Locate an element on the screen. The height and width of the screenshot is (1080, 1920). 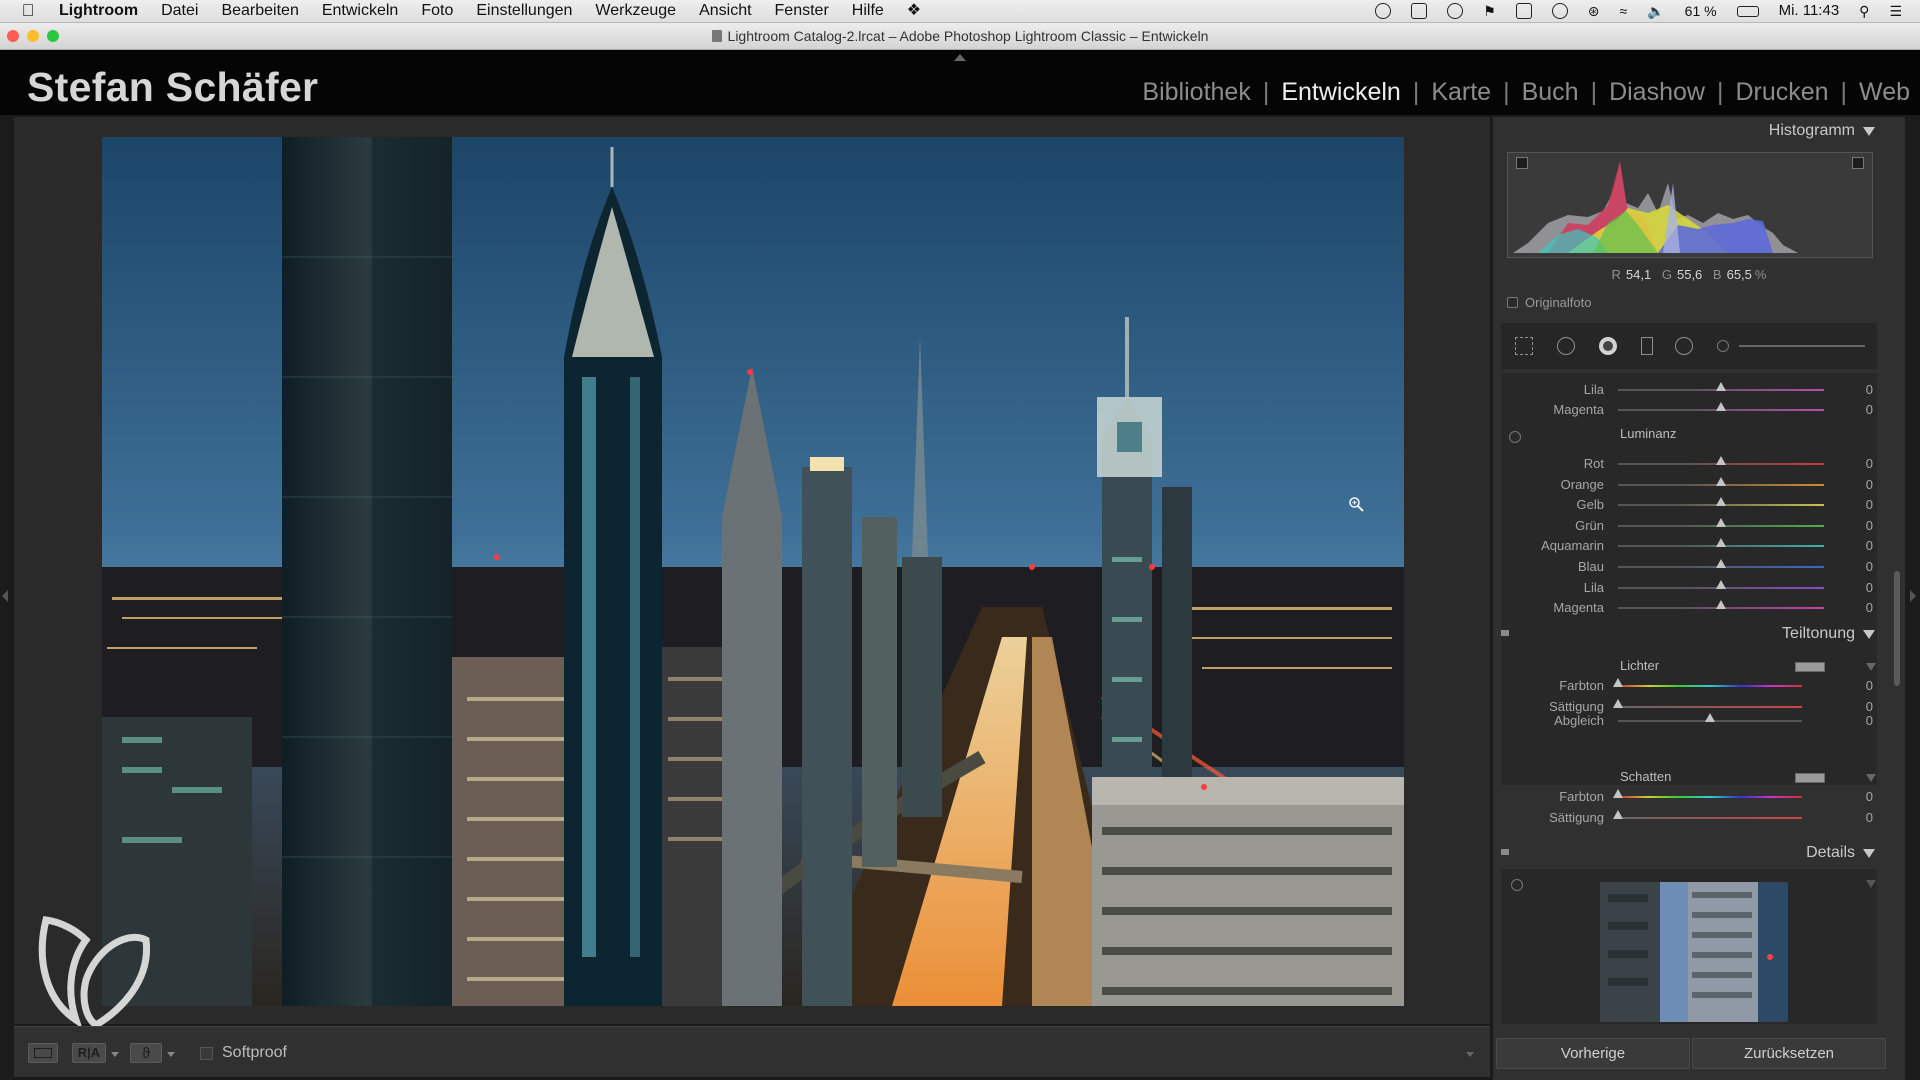
histogram-graph is located at coordinates (1690, 205).